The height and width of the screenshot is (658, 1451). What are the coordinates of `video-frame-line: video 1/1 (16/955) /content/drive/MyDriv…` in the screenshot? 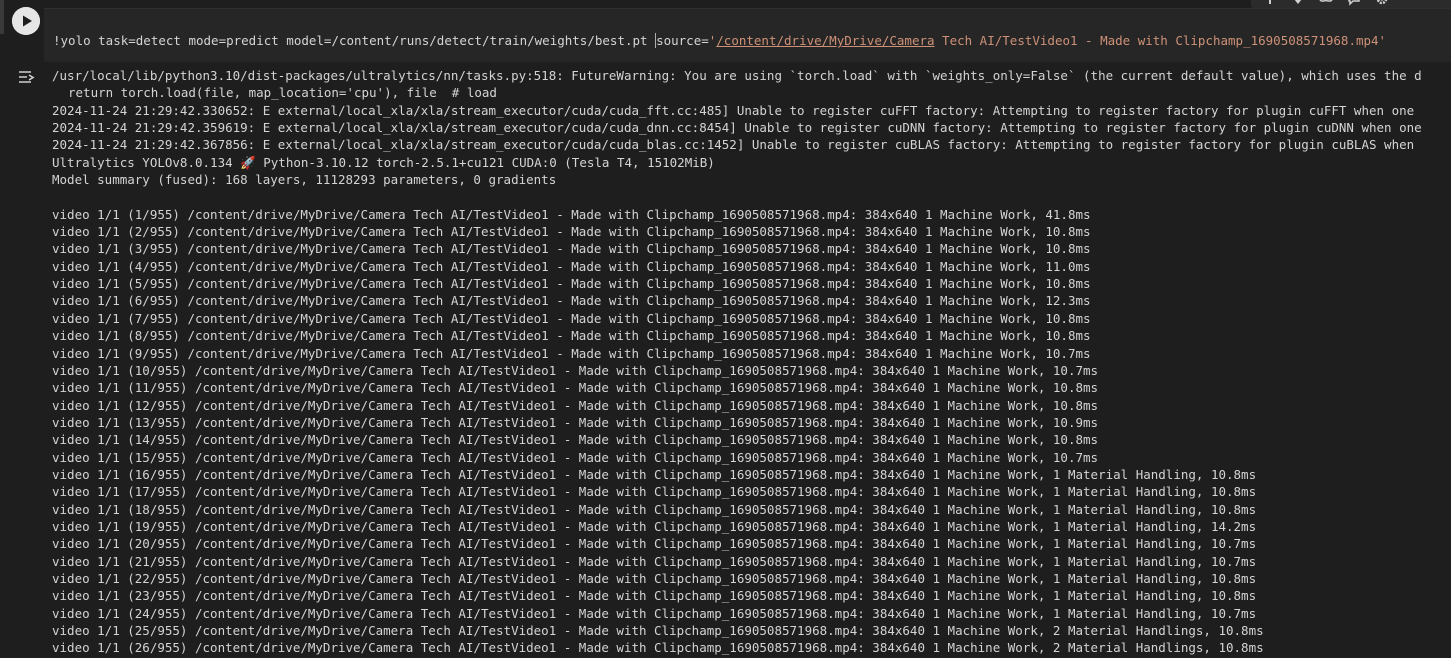 It's located at (654, 474).